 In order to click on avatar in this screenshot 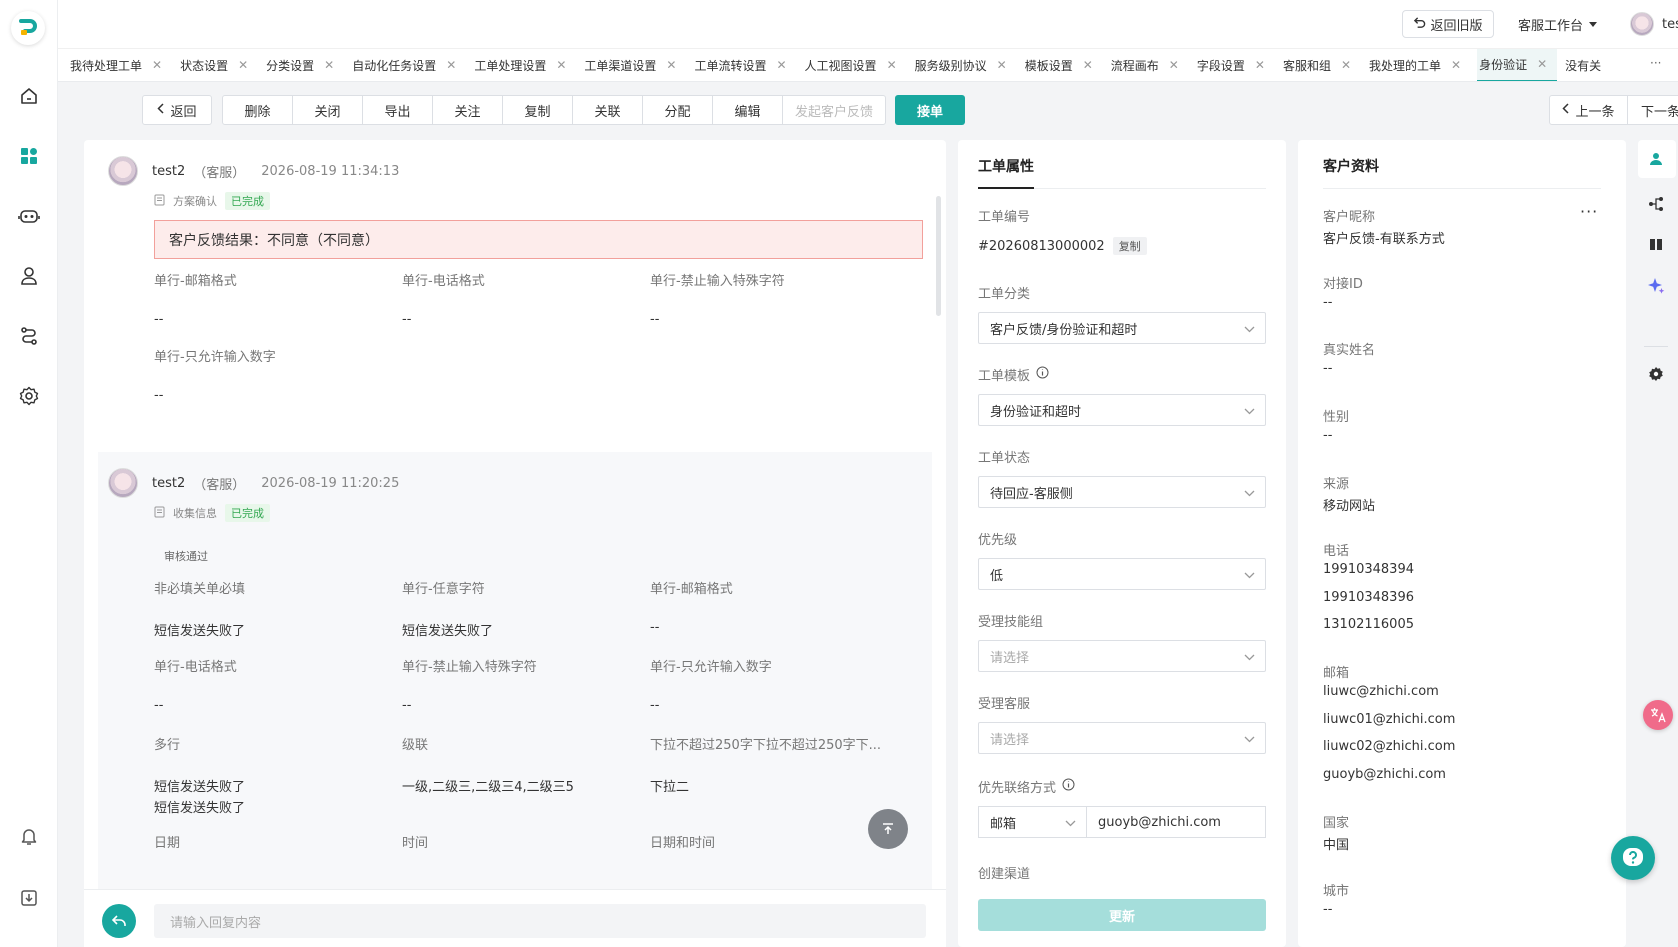, I will do `click(123, 483)`.